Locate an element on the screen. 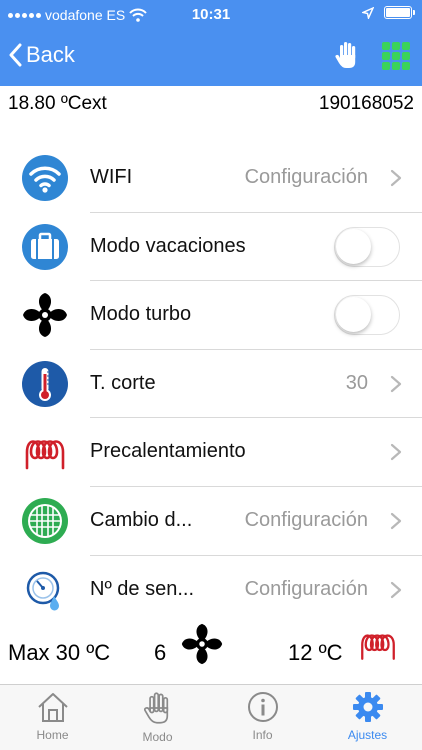 This screenshot has height=750, width=422. home-icon is located at coordinates (52, 707).